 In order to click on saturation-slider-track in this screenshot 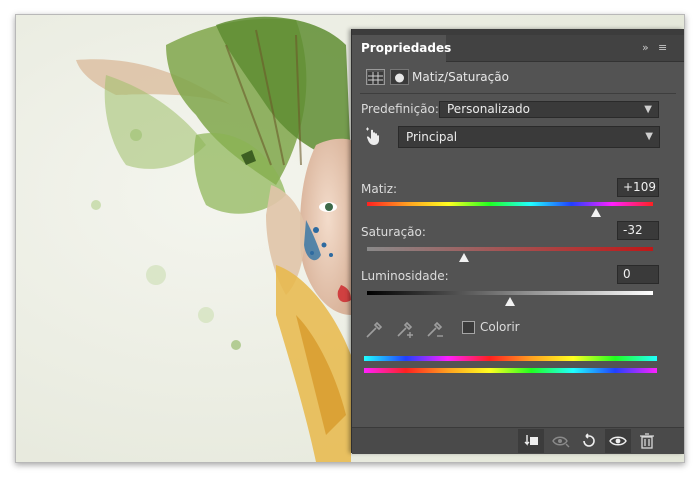, I will do `click(510, 249)`.